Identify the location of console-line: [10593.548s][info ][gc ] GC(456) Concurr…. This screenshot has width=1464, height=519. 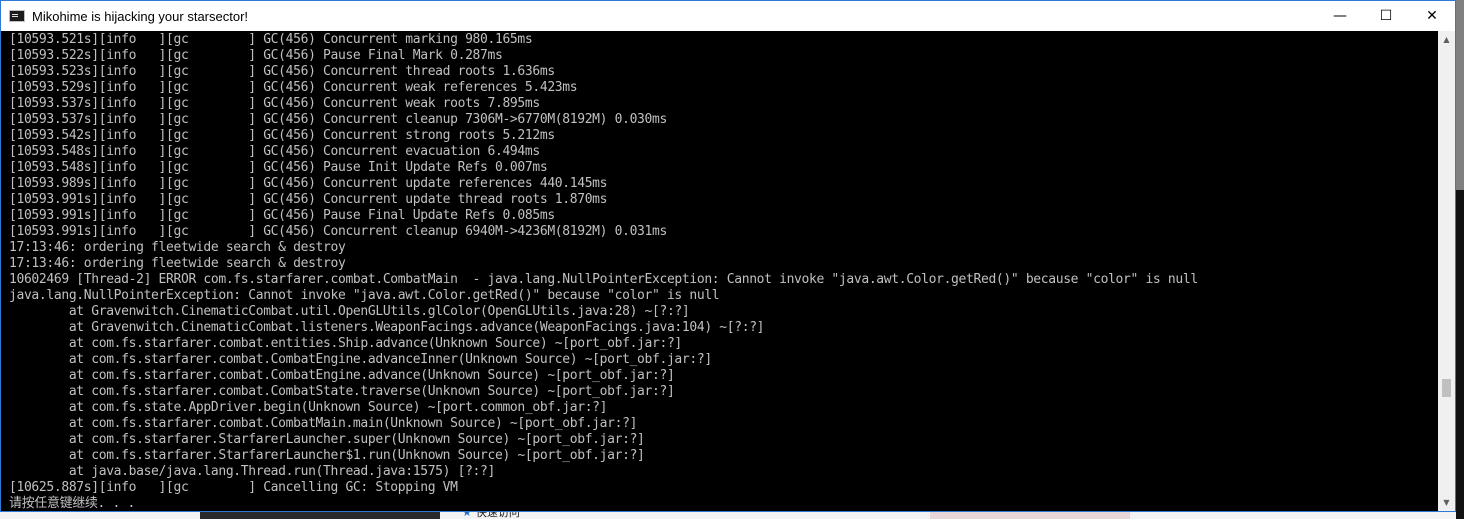
(274, 151).